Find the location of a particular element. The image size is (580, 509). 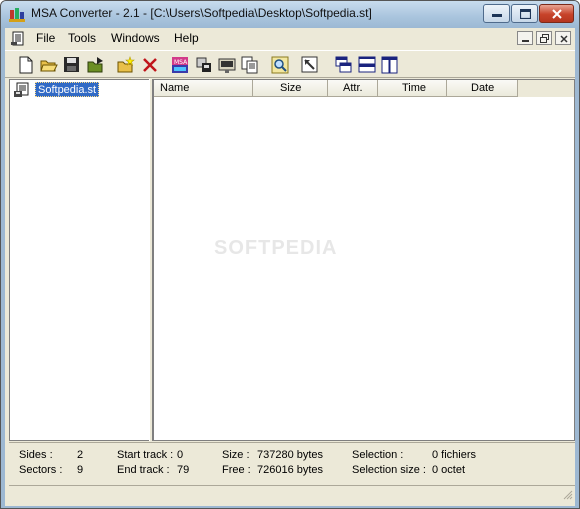

msa-convert-icon: MSA is located at coordinates (180, 65).